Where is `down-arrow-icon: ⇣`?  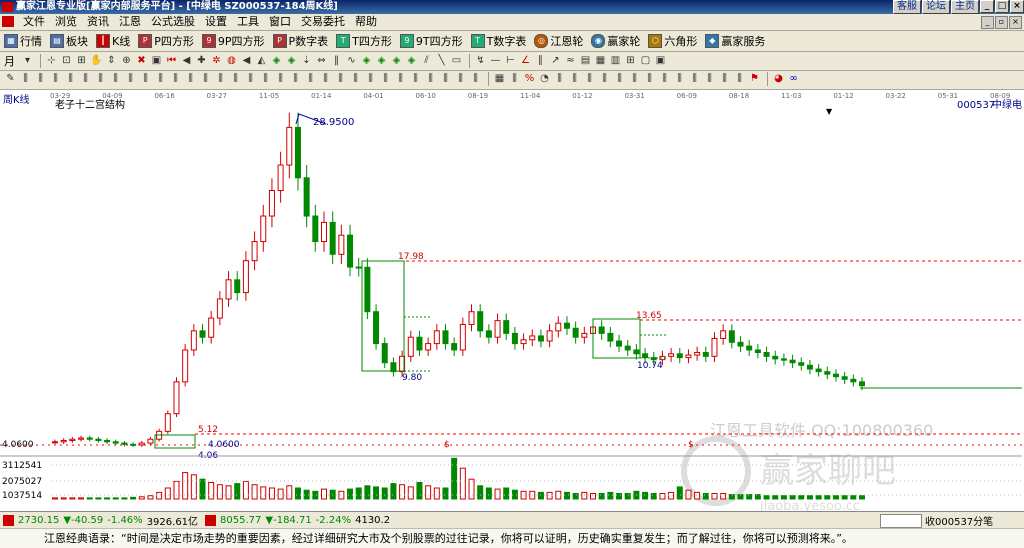 down-arrow-icon: ⇣ is located at coordinates (306, 61).